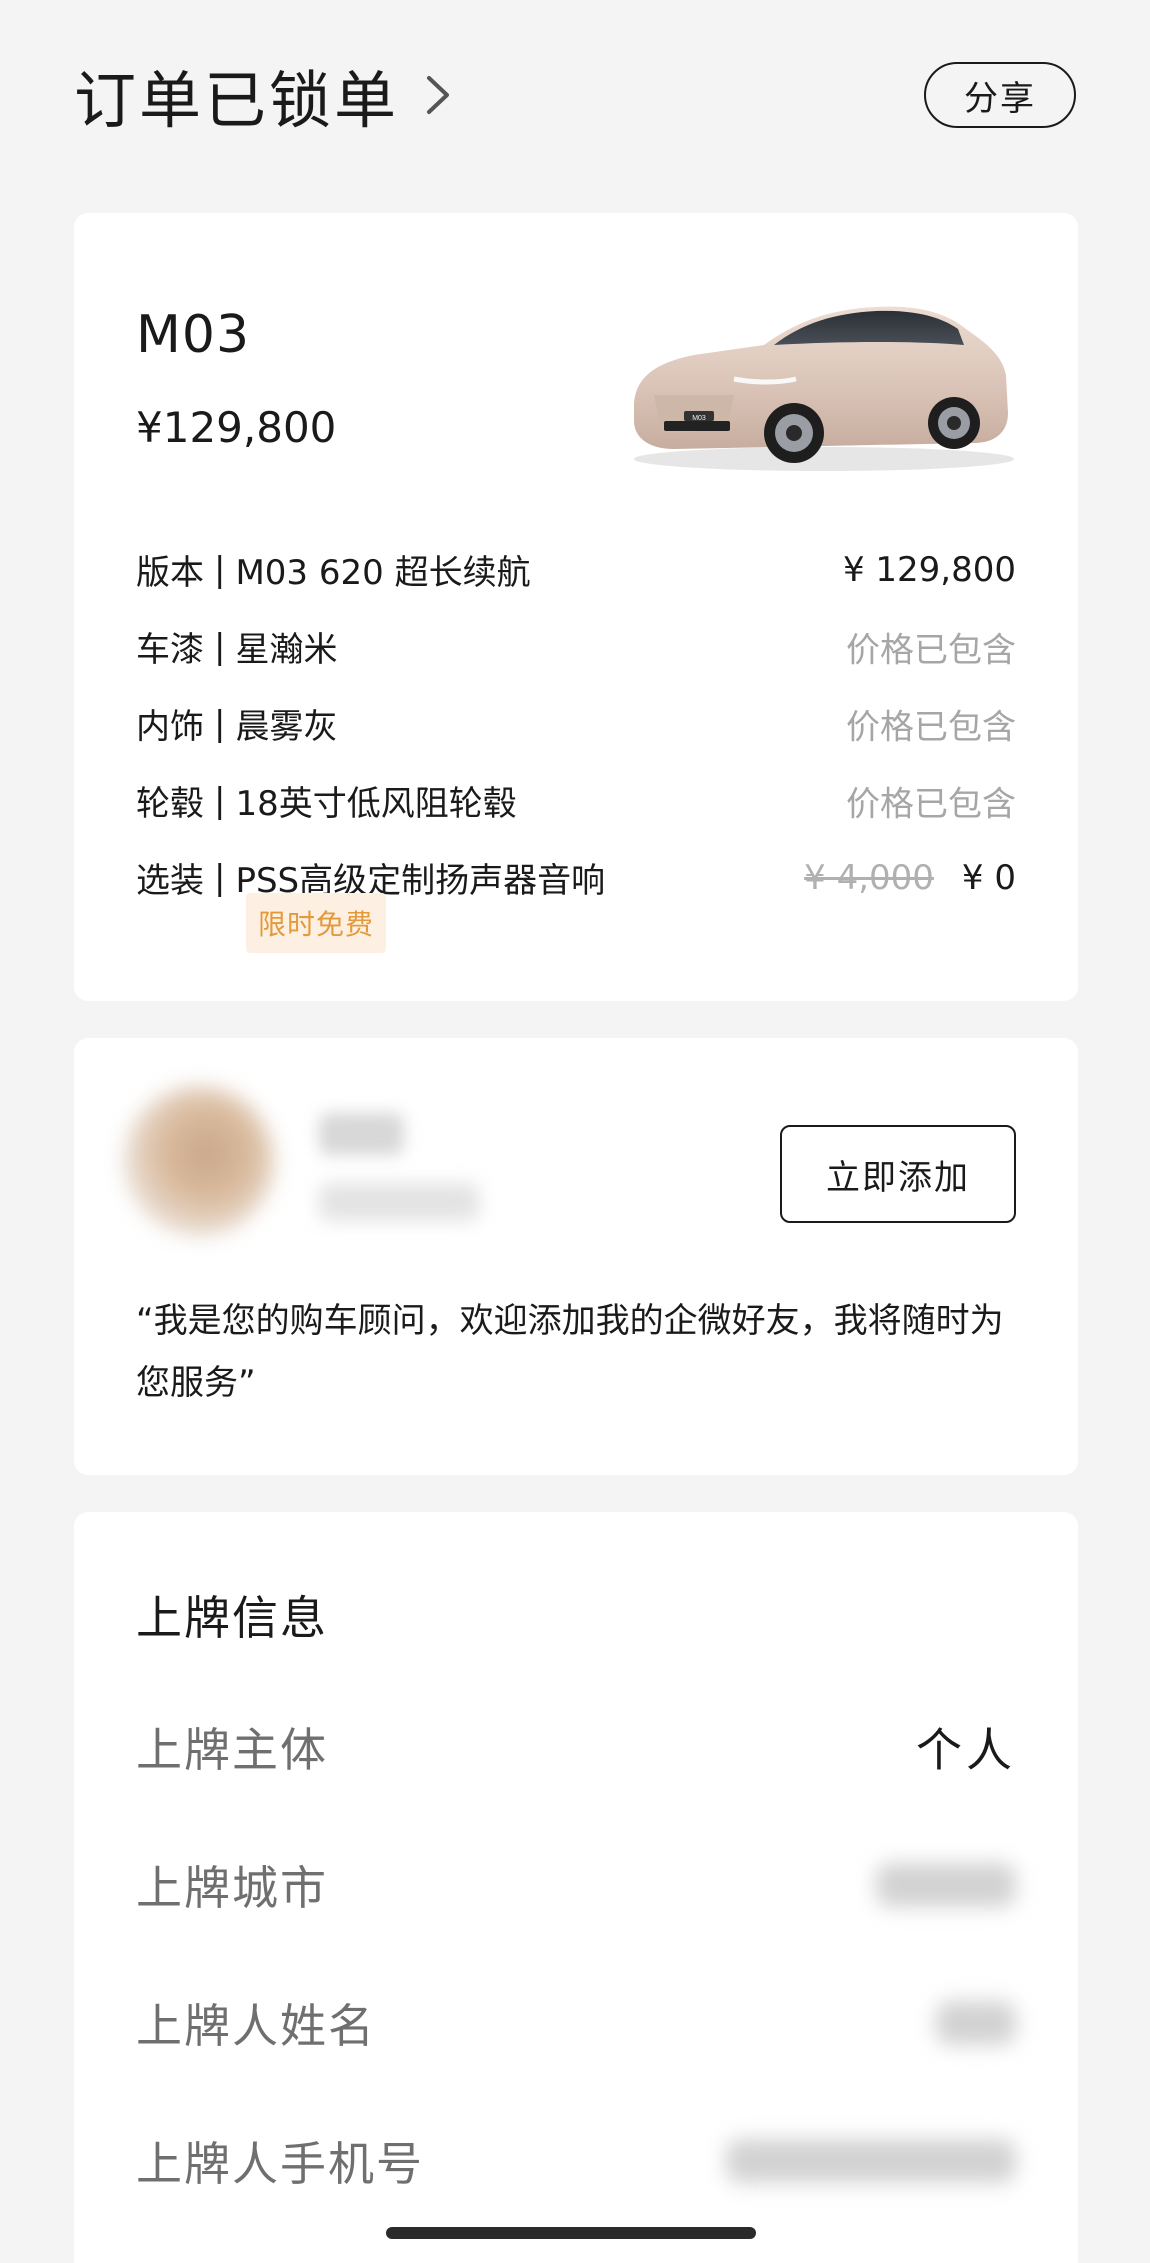  I want to click on plate-row-city: 上牌城市, so click(576, 1885).